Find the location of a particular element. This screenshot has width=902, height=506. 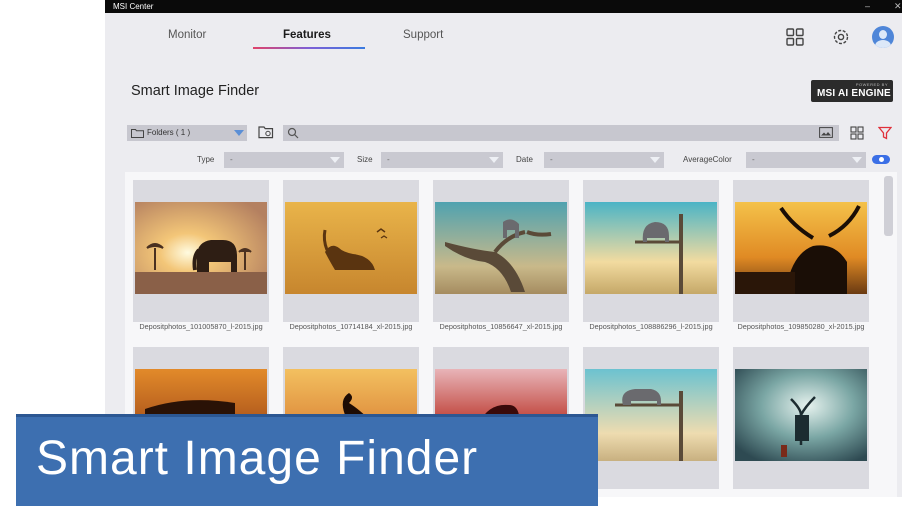

page-title: Smart Image Finder is located at coordinates (195, 91).